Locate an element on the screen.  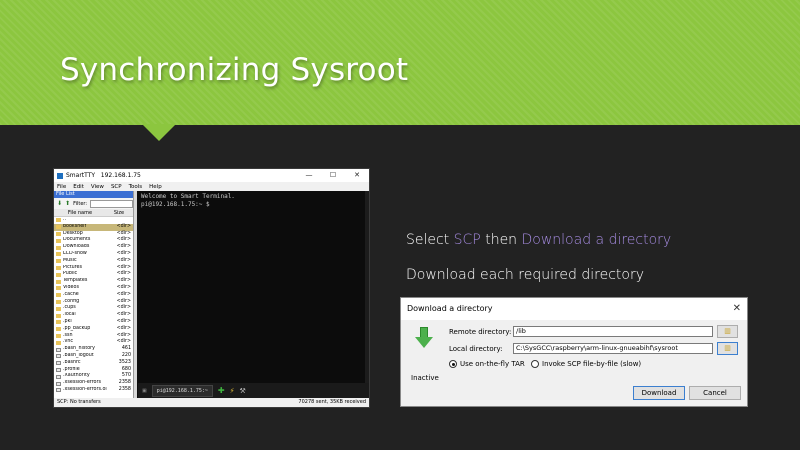
file-list-row: Downloads <dir> is located at coordinates (93, 247).